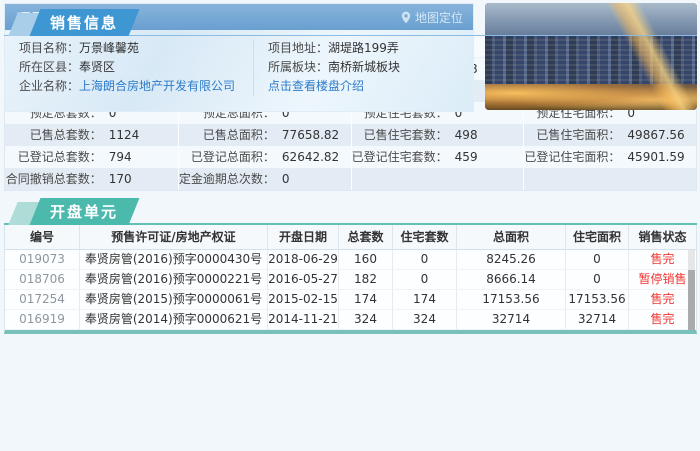 The height and width of the screenshot is (451, 700). Describe the element at coordinates (350, 22) in the screenshot. I see `sales-tab-row: 销售信息` at that location.